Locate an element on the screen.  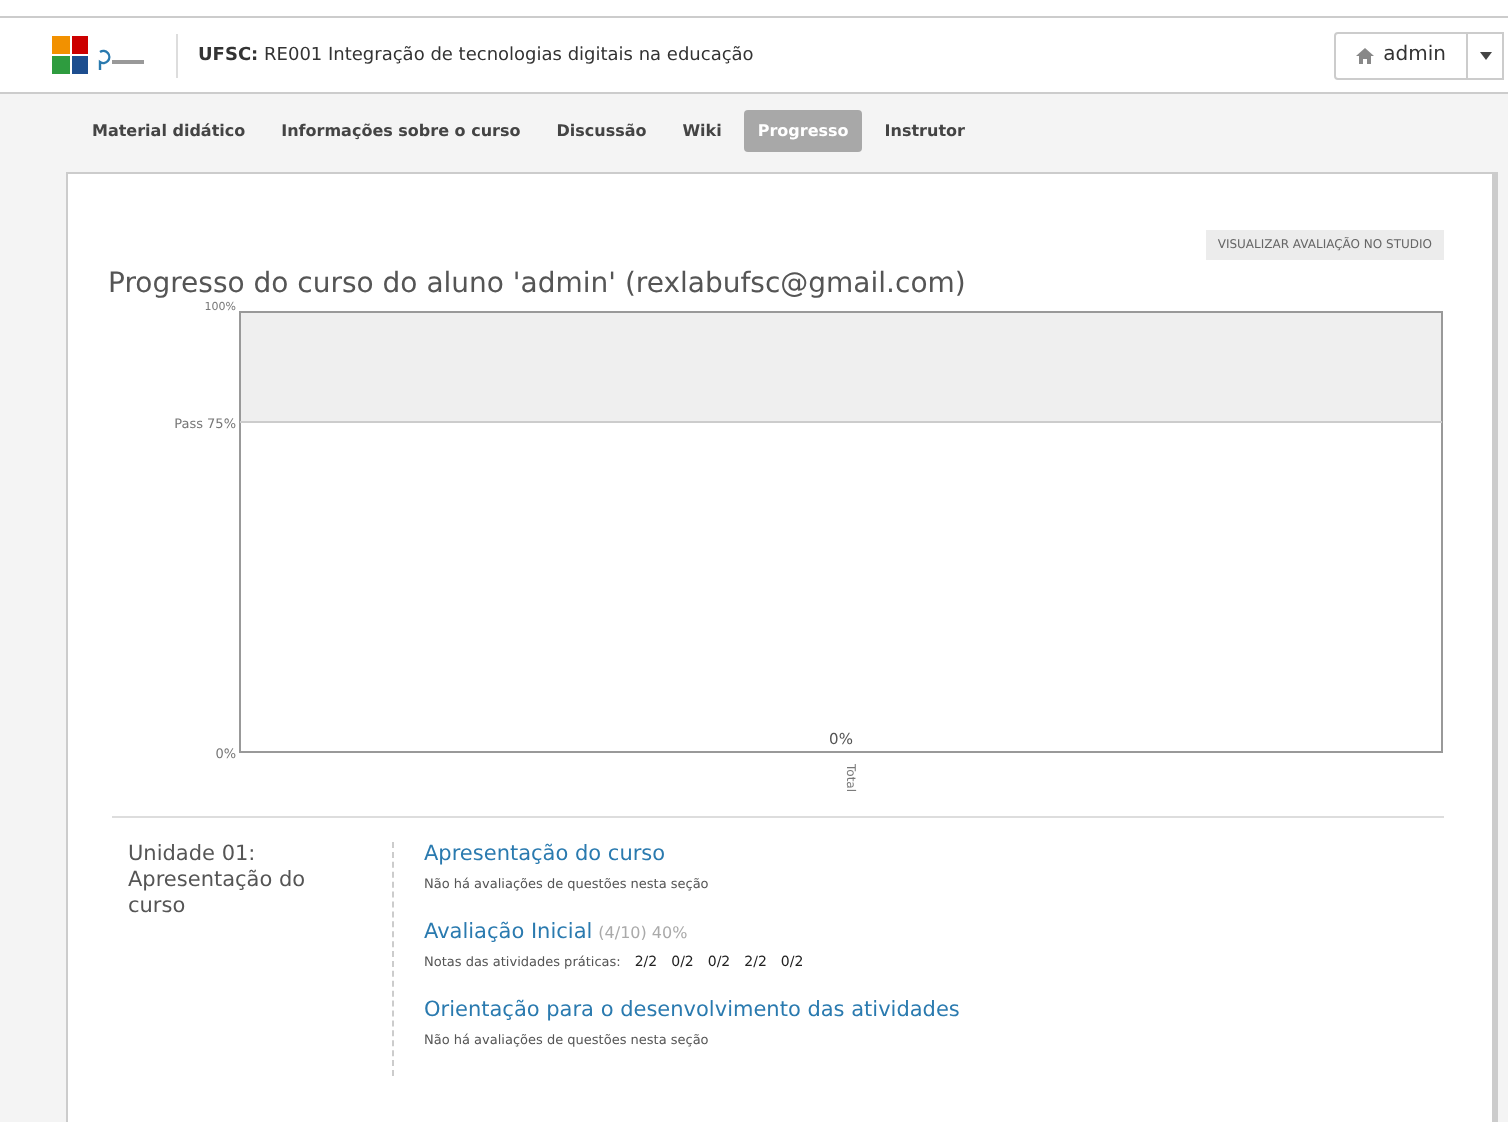
nav-tab: Discussão is located at coordinates (601, 131).